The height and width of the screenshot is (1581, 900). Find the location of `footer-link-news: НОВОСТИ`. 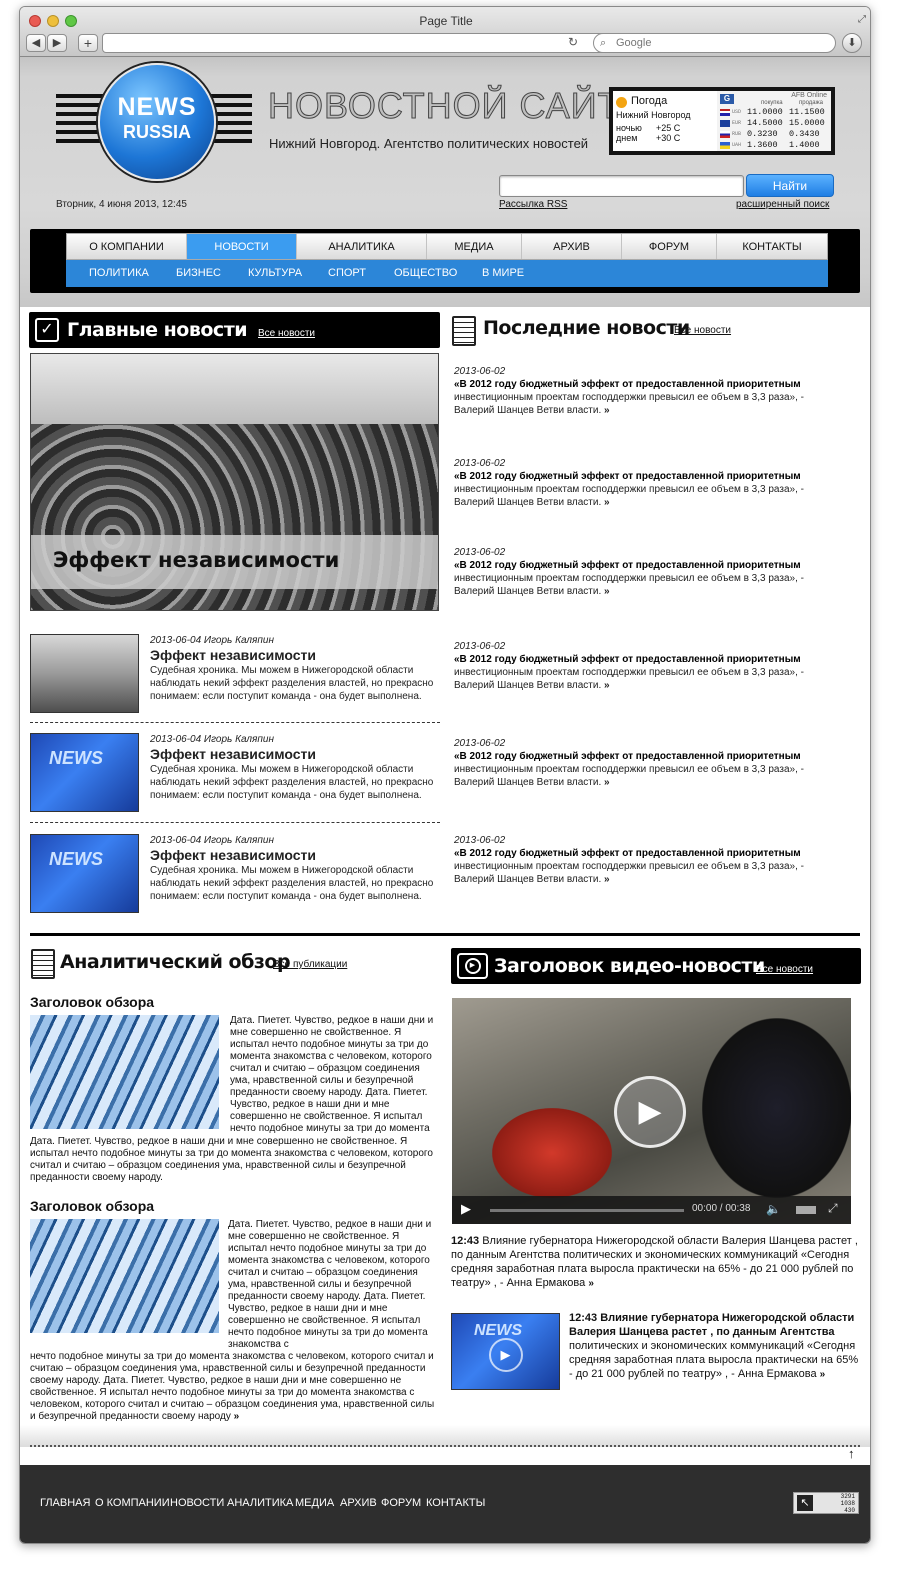

footer-link-news: НОВОСТИ is located at coordinates (197, 1503).